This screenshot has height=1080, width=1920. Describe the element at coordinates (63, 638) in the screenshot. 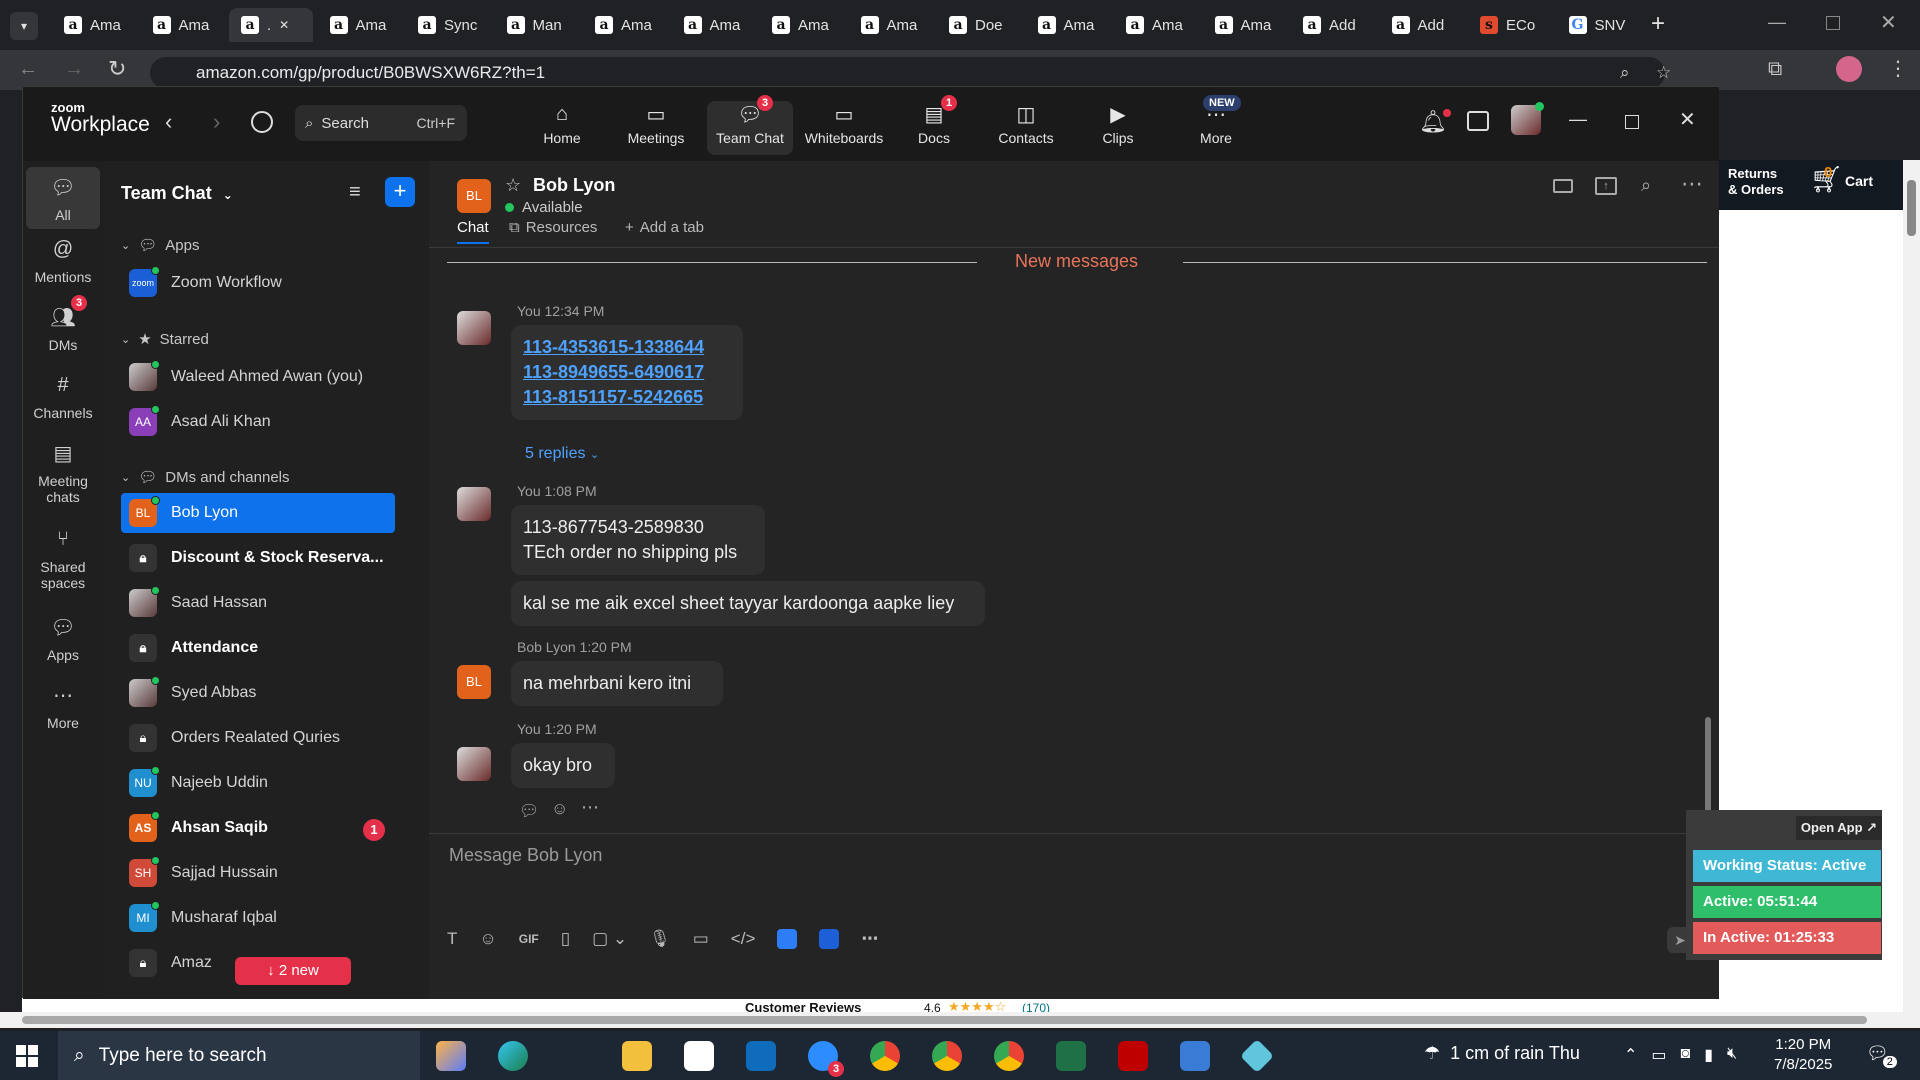

I see `rail-apps: 💬︎ Apps` at that location.